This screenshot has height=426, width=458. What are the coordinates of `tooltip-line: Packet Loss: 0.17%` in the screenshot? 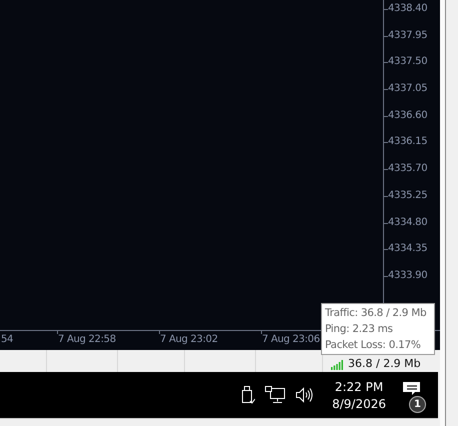 It's located at (373, 345).